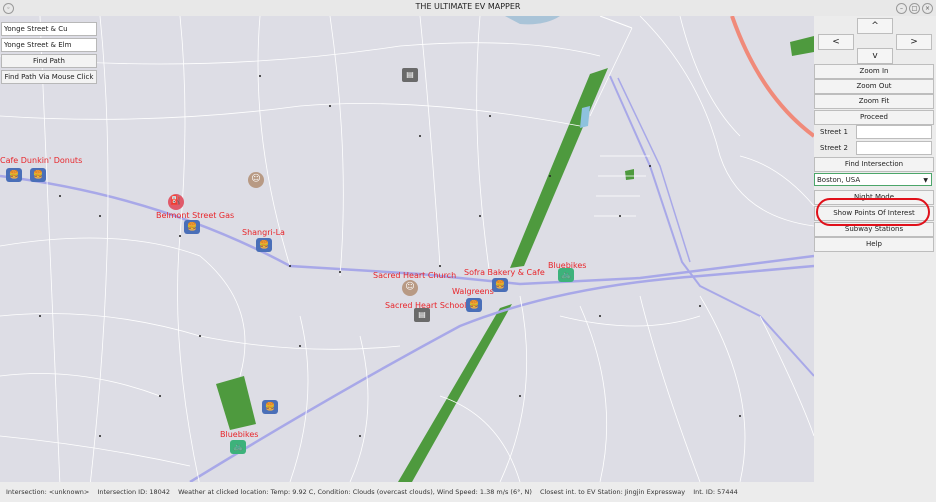  Describe the element at coordinates (176, 202) in the screenshot. I see `gas-station-icon: ⛽` at that location.